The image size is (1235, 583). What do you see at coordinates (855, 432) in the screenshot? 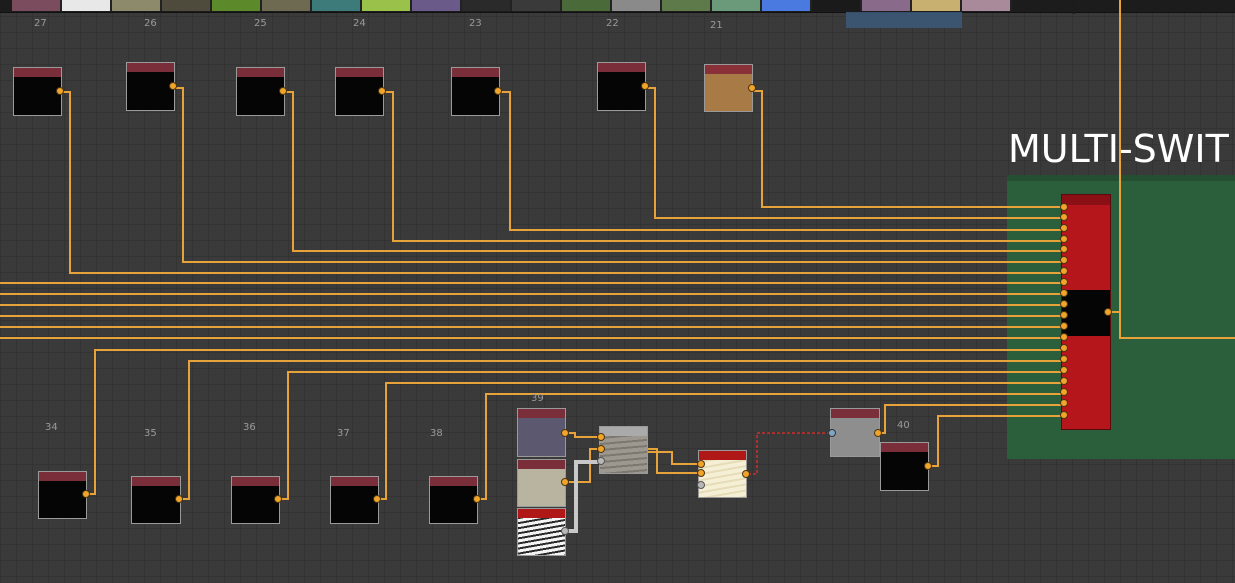
I see `gray-output-node` at bounding box center [855, 432].